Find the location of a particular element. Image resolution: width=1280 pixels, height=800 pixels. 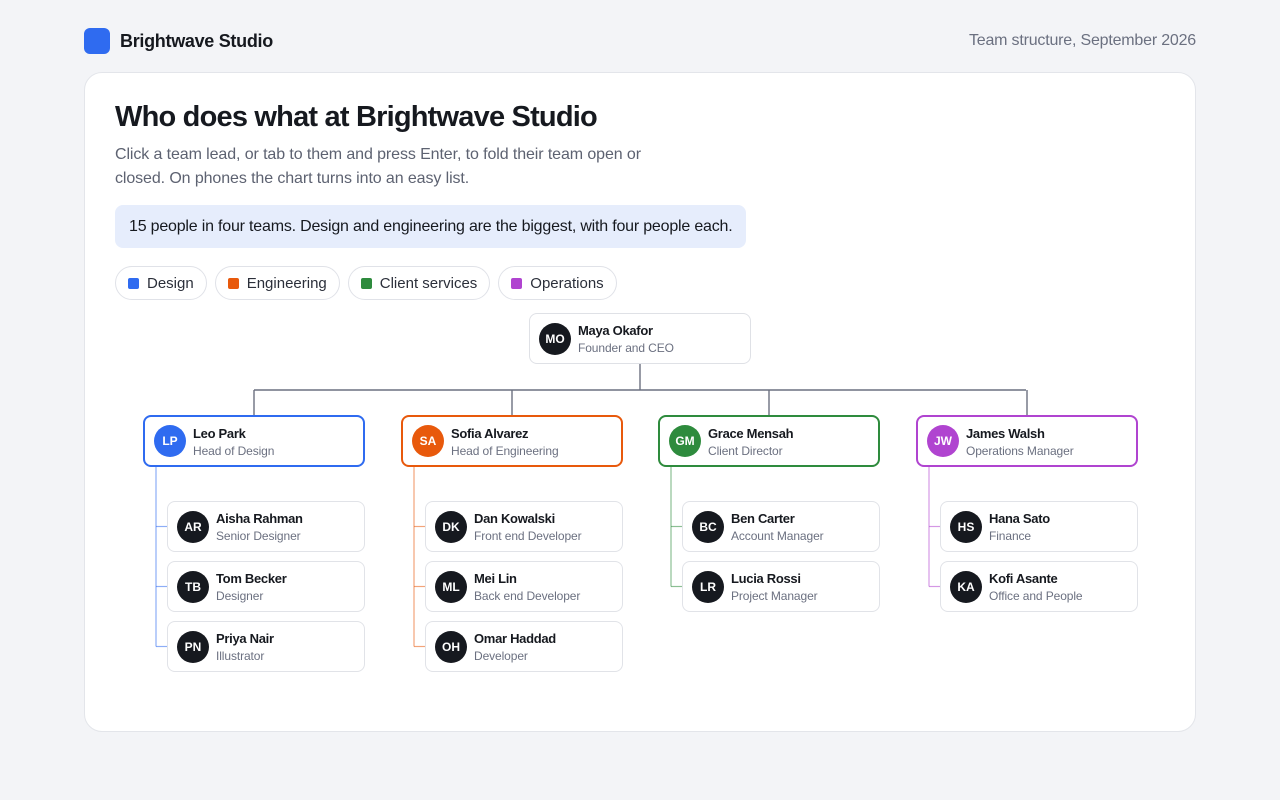

person-role: Back end Developer is located at coordinates (527, 596).